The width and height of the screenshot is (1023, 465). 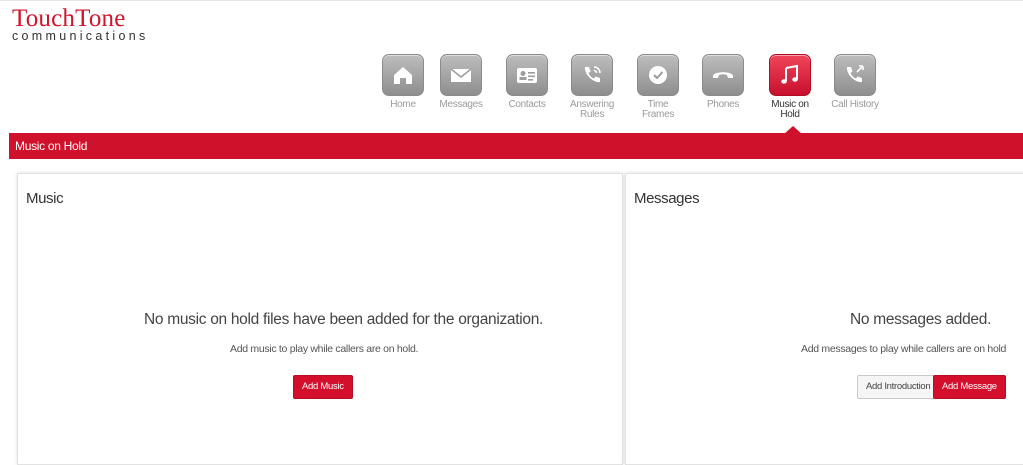 I want to click on music-note-icon, so click(x=790, y=75).